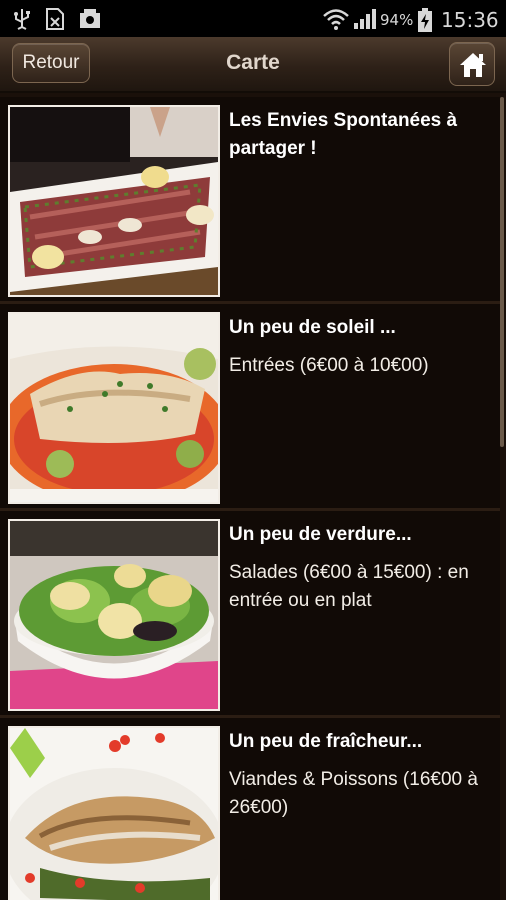  I want to click on wifi-icon, so click(336, 19).